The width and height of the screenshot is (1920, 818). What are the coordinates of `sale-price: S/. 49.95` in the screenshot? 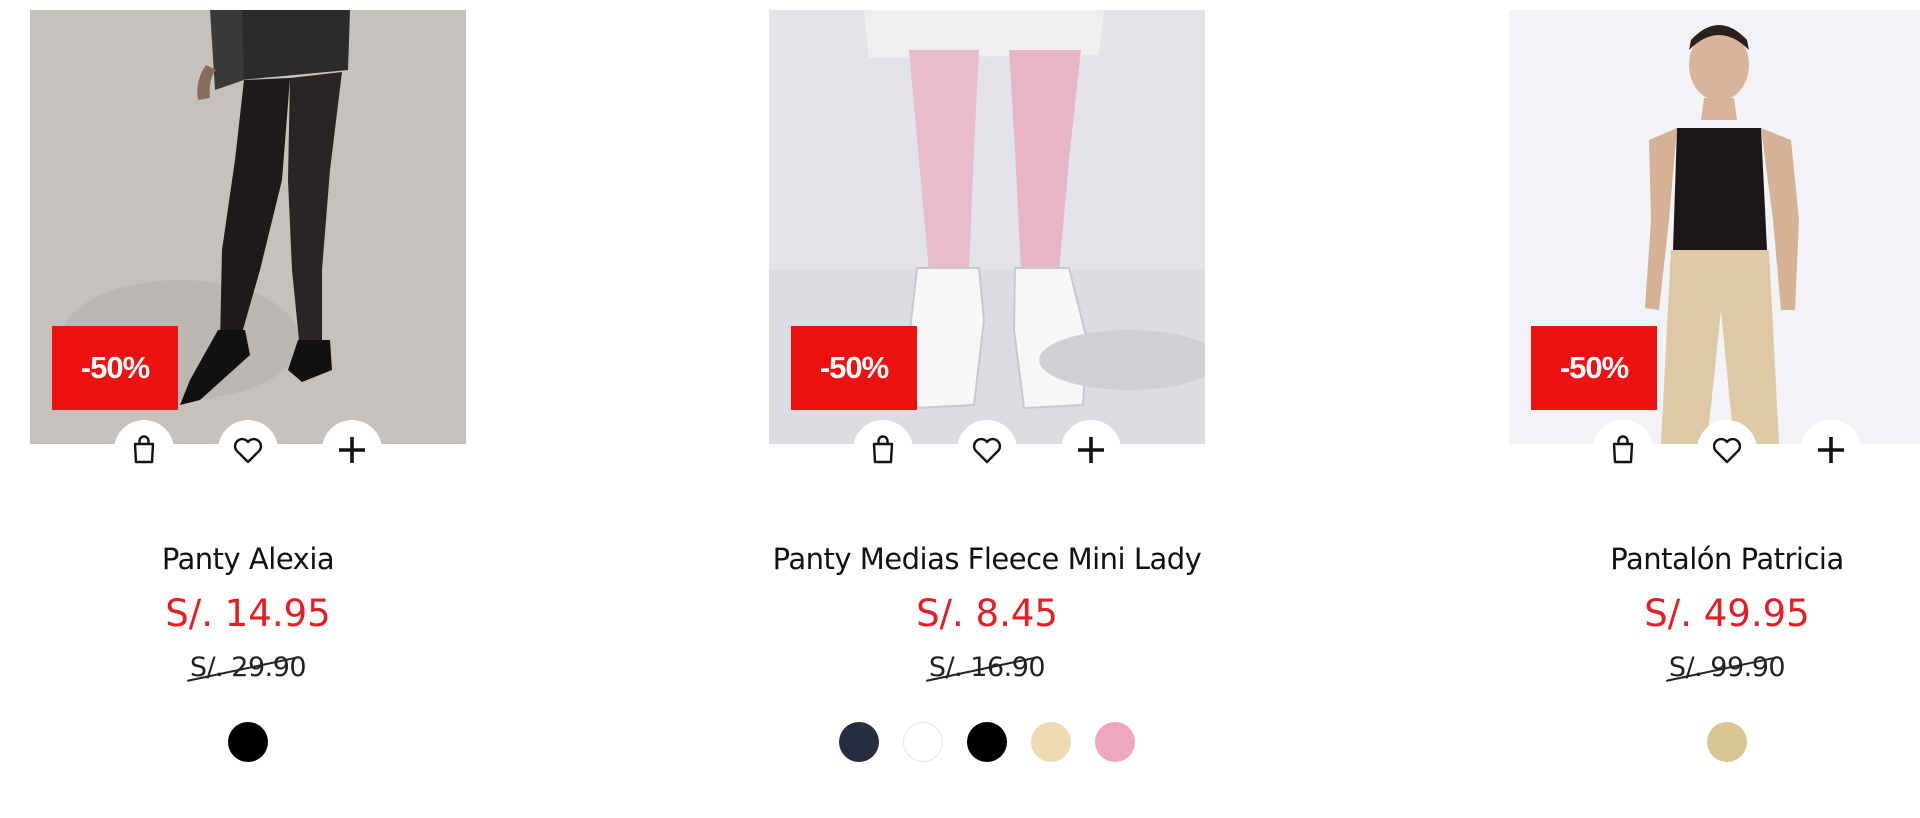 It's located at (1727, 613).